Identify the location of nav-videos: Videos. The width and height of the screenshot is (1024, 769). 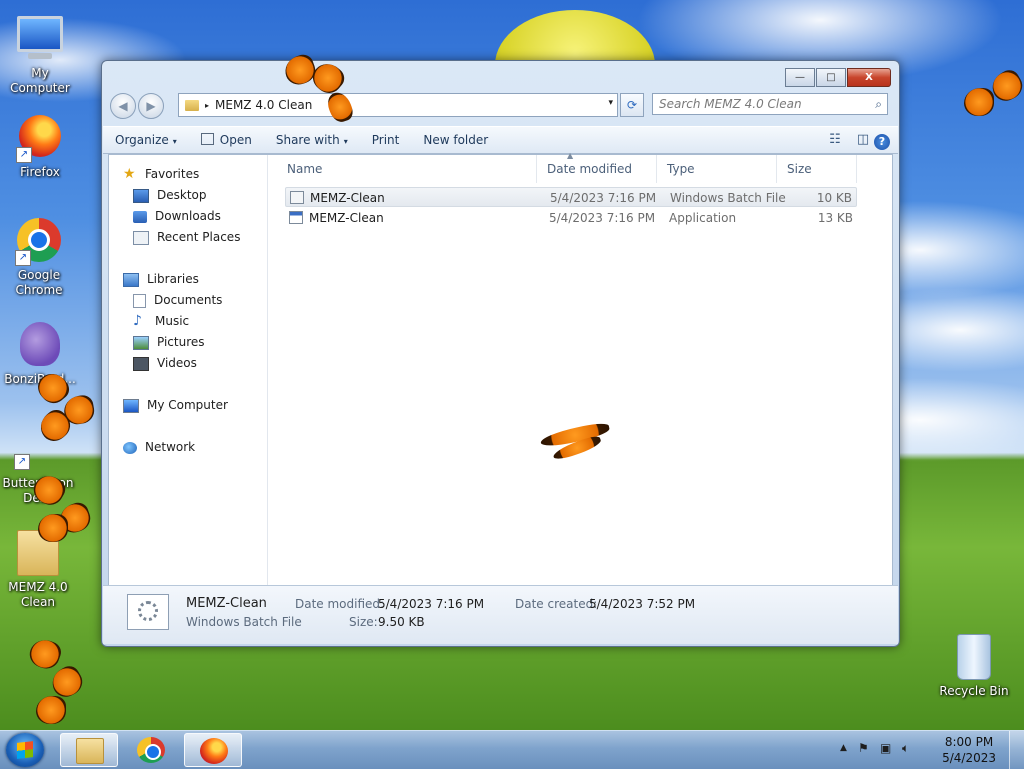
(165, 363).